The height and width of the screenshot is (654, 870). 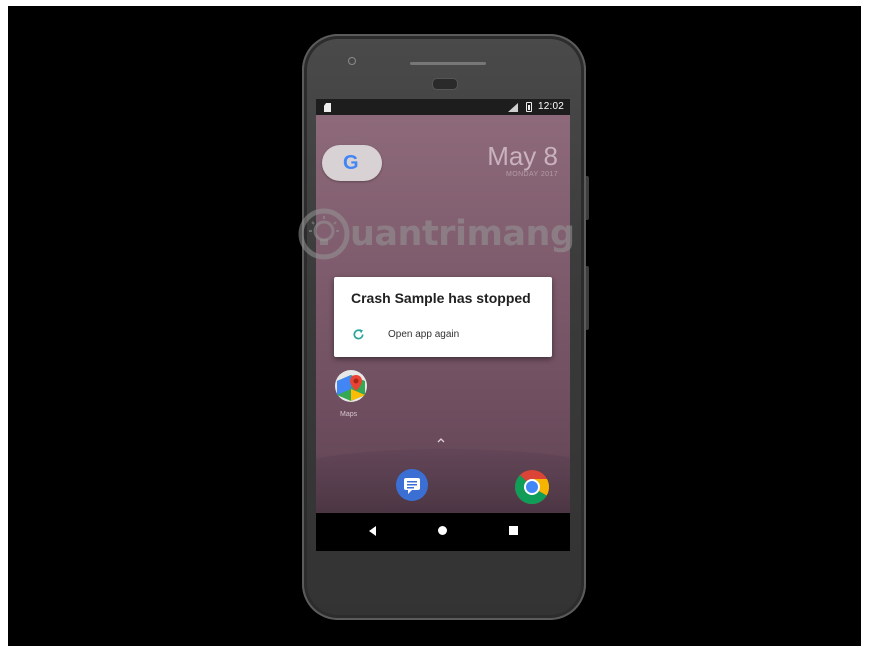 I want to click on signal-icon, so click(x=513, y=107).